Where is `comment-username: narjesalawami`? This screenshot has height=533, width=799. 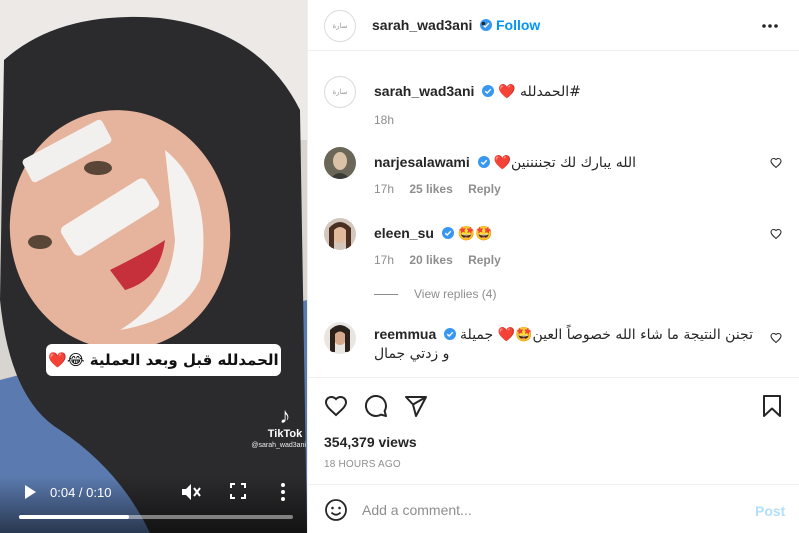 comment-username: narjesalawami is located at coordinates (422, 162).